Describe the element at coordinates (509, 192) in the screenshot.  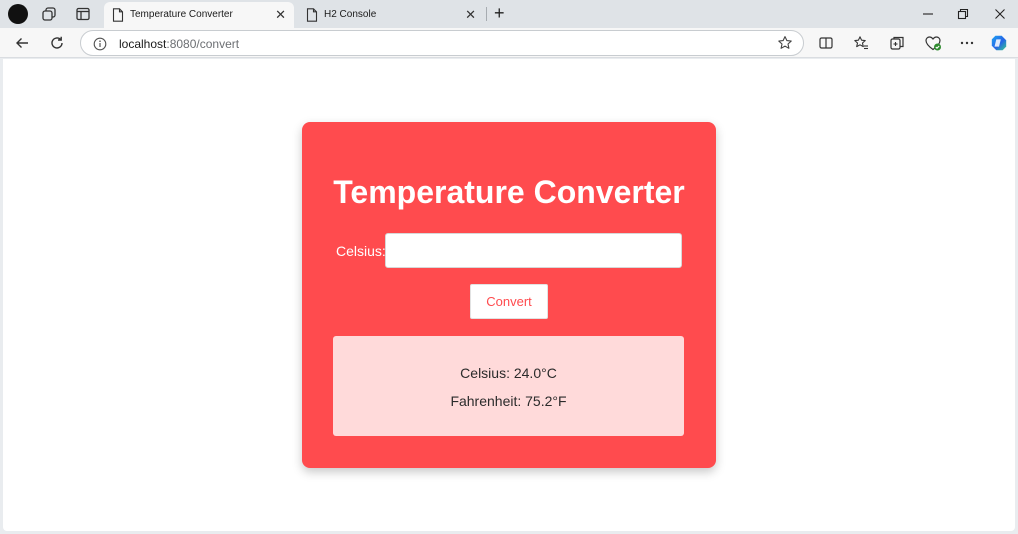
I see `page-title: Temperature Converter` at that location.